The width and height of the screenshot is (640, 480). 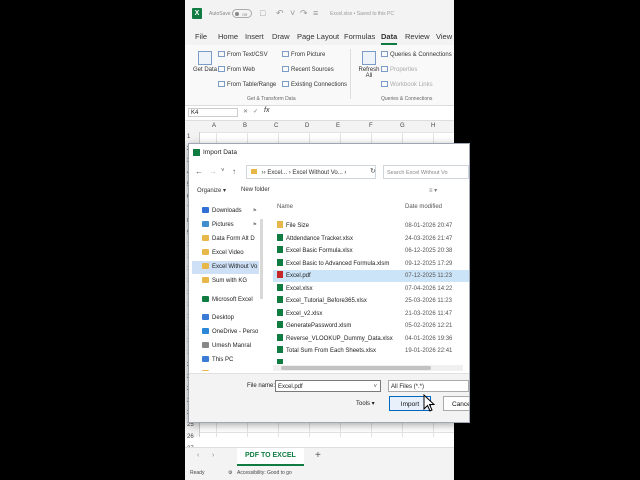 What do you see at coordinates (270, 457) in the screenshot?
I see `sheet-tab: PDF TO EXCEL` at bounding box center [270, 457].